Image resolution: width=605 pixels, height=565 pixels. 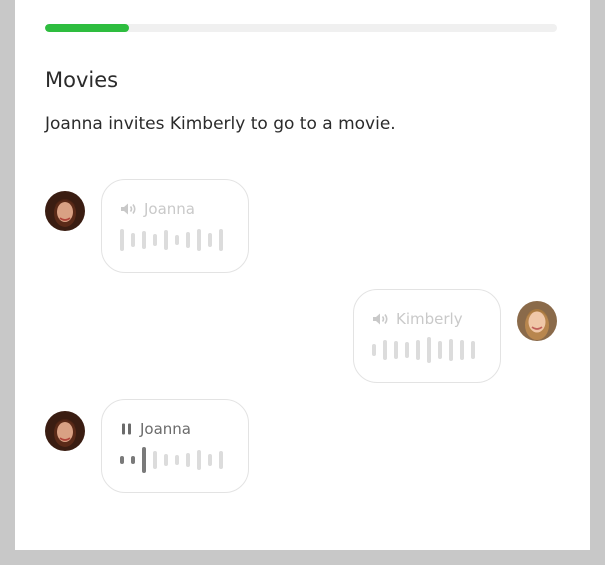 What do you see at coordinates (427, 336) in the screenshot?
I see `audio-message-kimberly: Kimberly` at bounding box center [427, 336].